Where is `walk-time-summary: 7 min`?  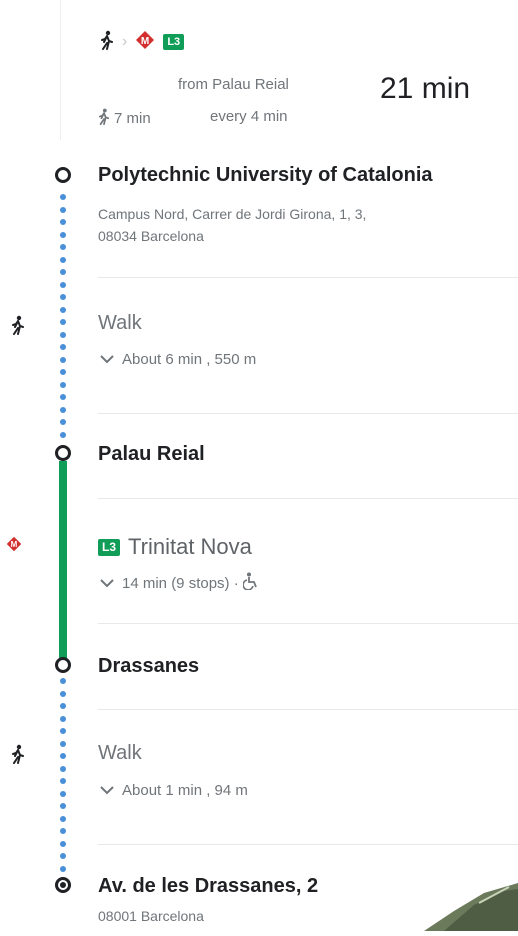 walk-time-summary: 7 min is located at coordinates (124, 118).